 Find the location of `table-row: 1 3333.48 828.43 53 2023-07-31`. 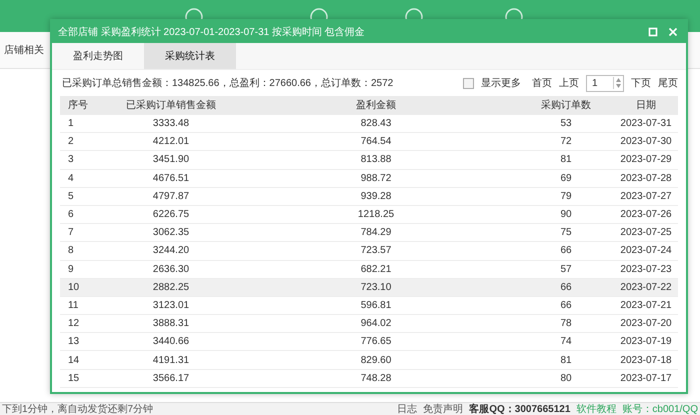

table-row: 1 3333.48 828.43 53 2023-07-31 is located at coordinates (369, 124).